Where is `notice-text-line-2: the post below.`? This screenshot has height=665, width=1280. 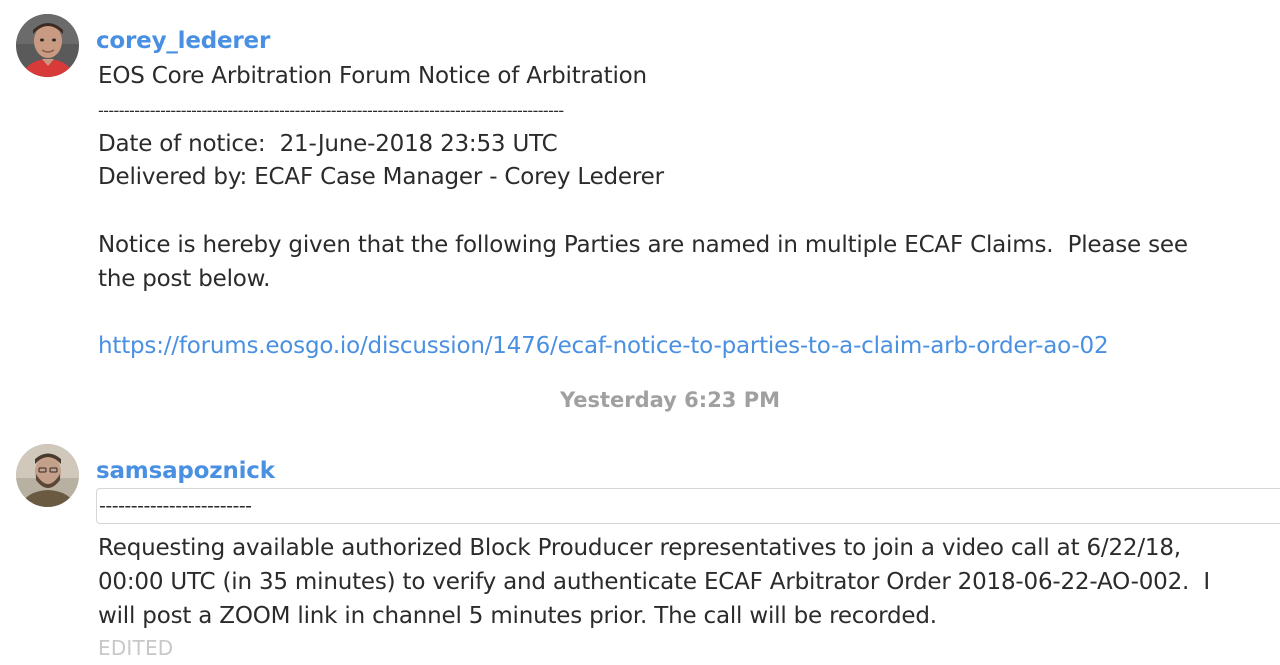
notice-text-line-2: the post below. is located at coordinates (184, 278).